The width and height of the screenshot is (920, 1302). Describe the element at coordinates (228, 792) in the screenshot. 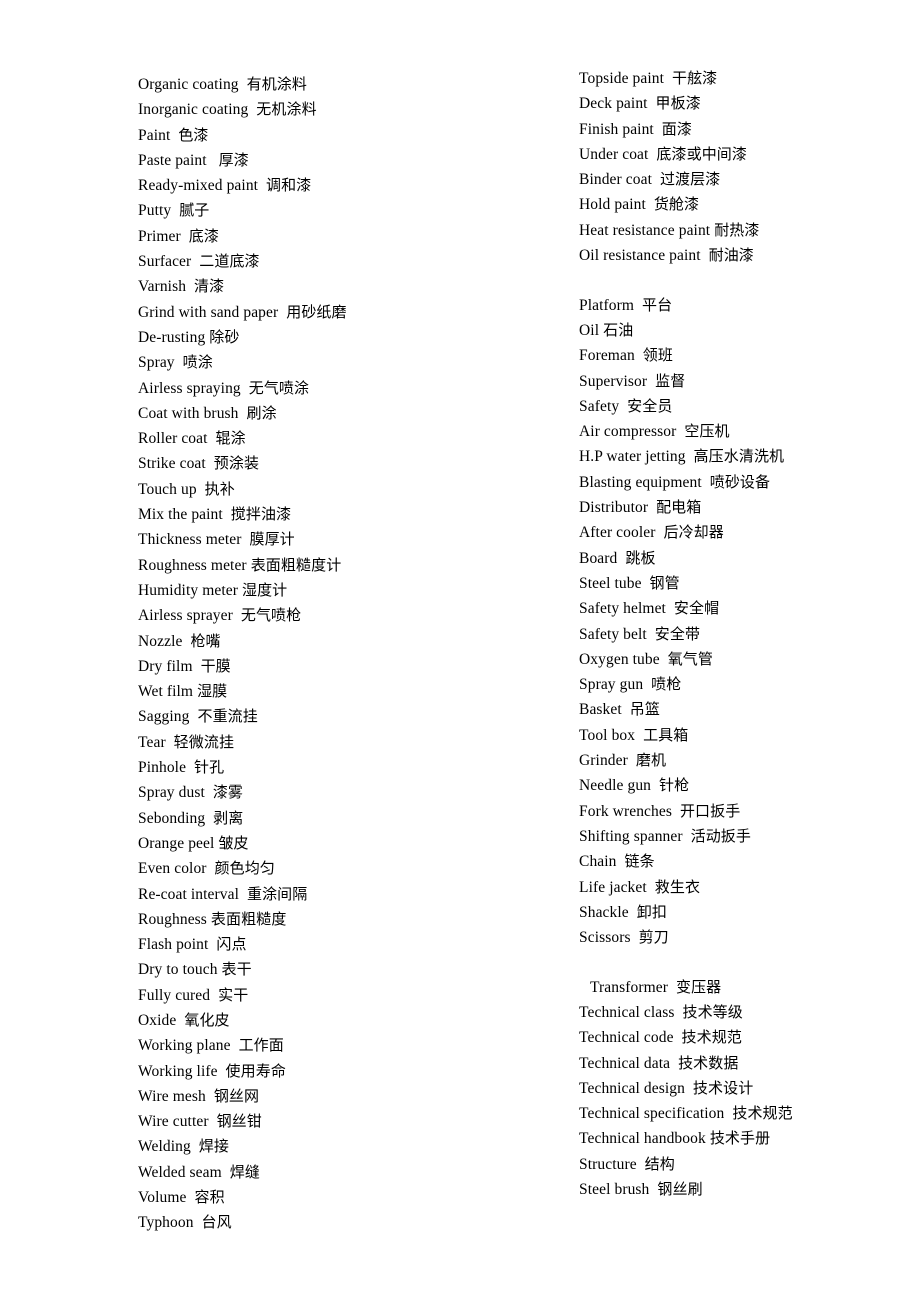

I see `term-chinese: 漆雾` at that location.